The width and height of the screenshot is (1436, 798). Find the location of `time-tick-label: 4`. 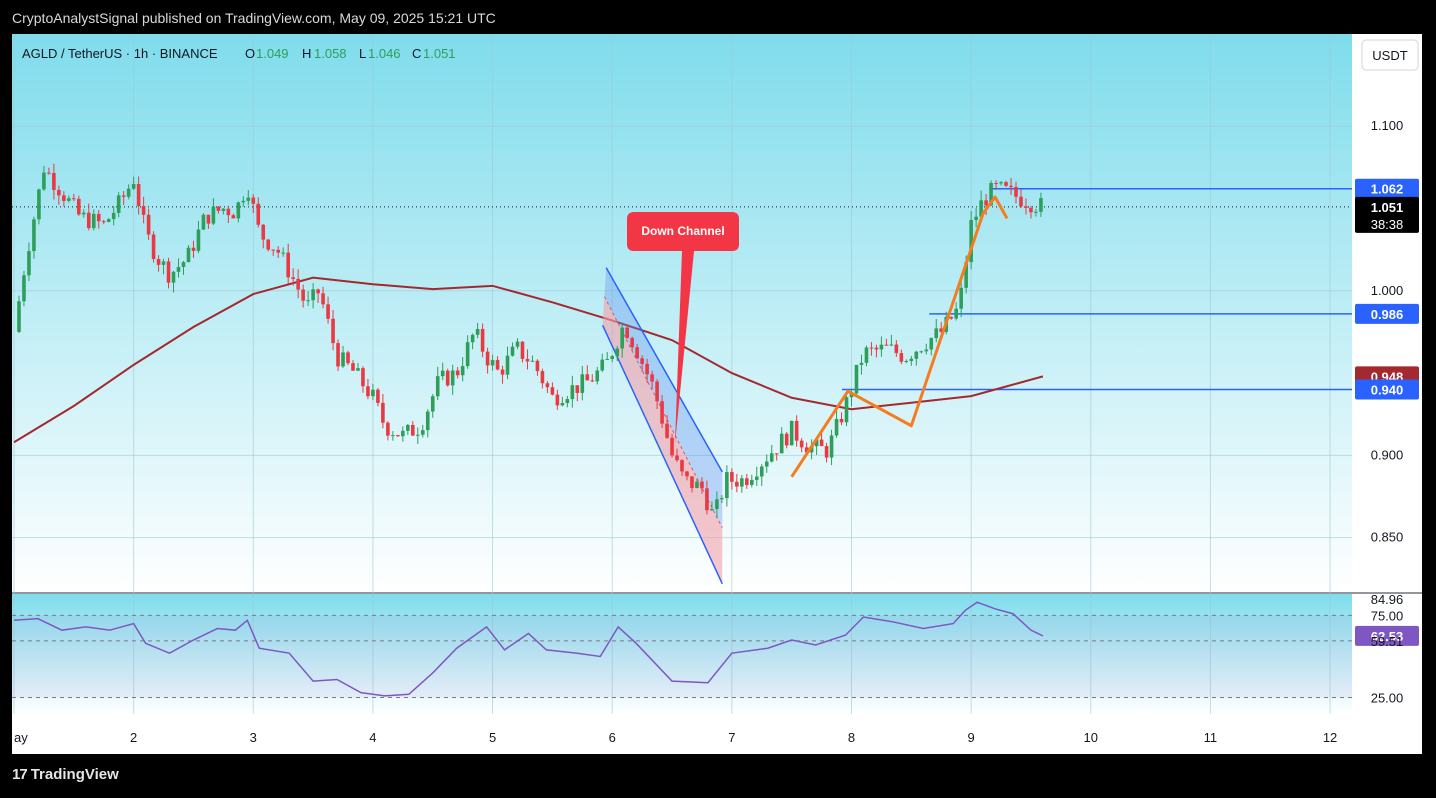

time-tick-label: 4 is located at coordinates (372, 737).